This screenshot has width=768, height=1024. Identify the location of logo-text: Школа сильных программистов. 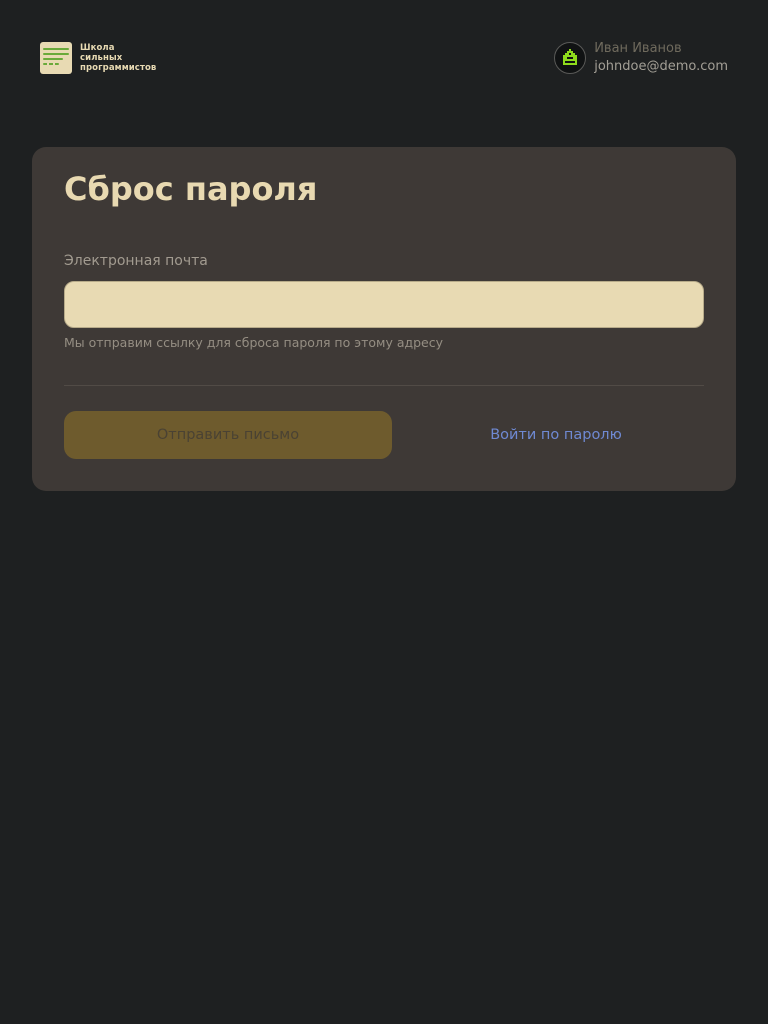
(118, 58).